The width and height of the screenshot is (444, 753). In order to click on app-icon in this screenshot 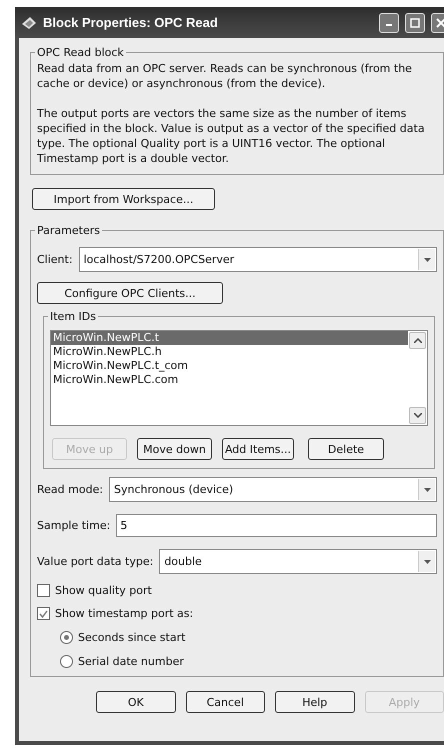, I will do `click(29, 23)`.